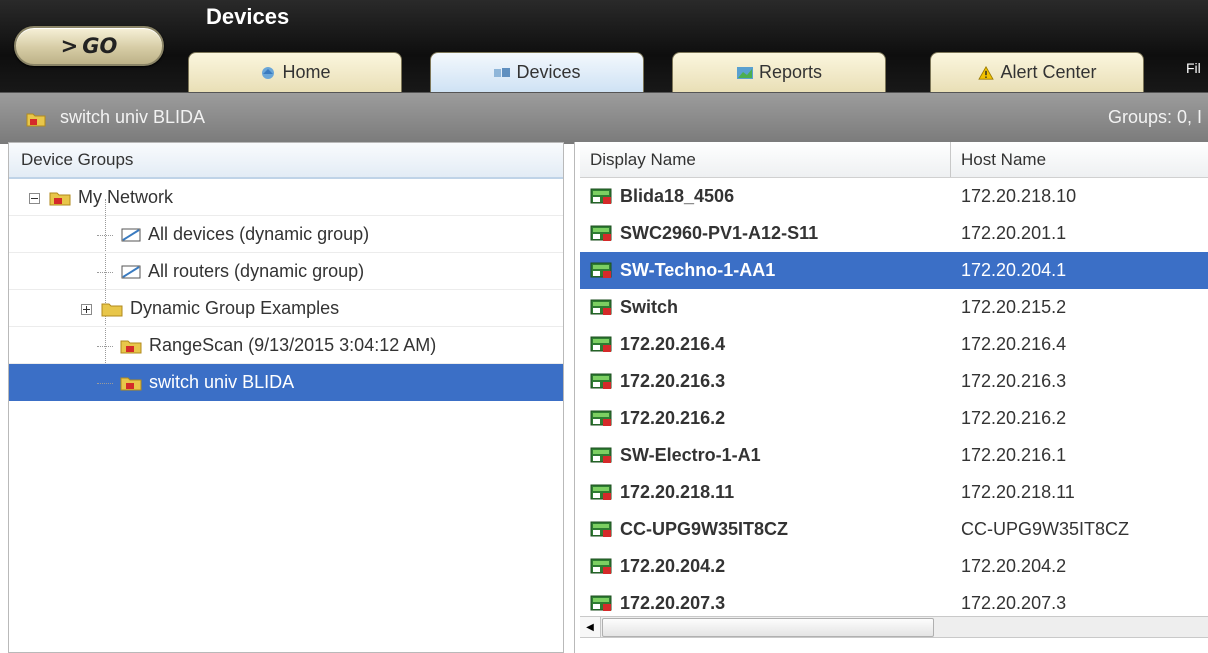 This screenshot has width=1208, height=653. Describe the element at coordinates (1154, 117) in the screenshot. I see `groups-count: Groups: 0, I` at that location.